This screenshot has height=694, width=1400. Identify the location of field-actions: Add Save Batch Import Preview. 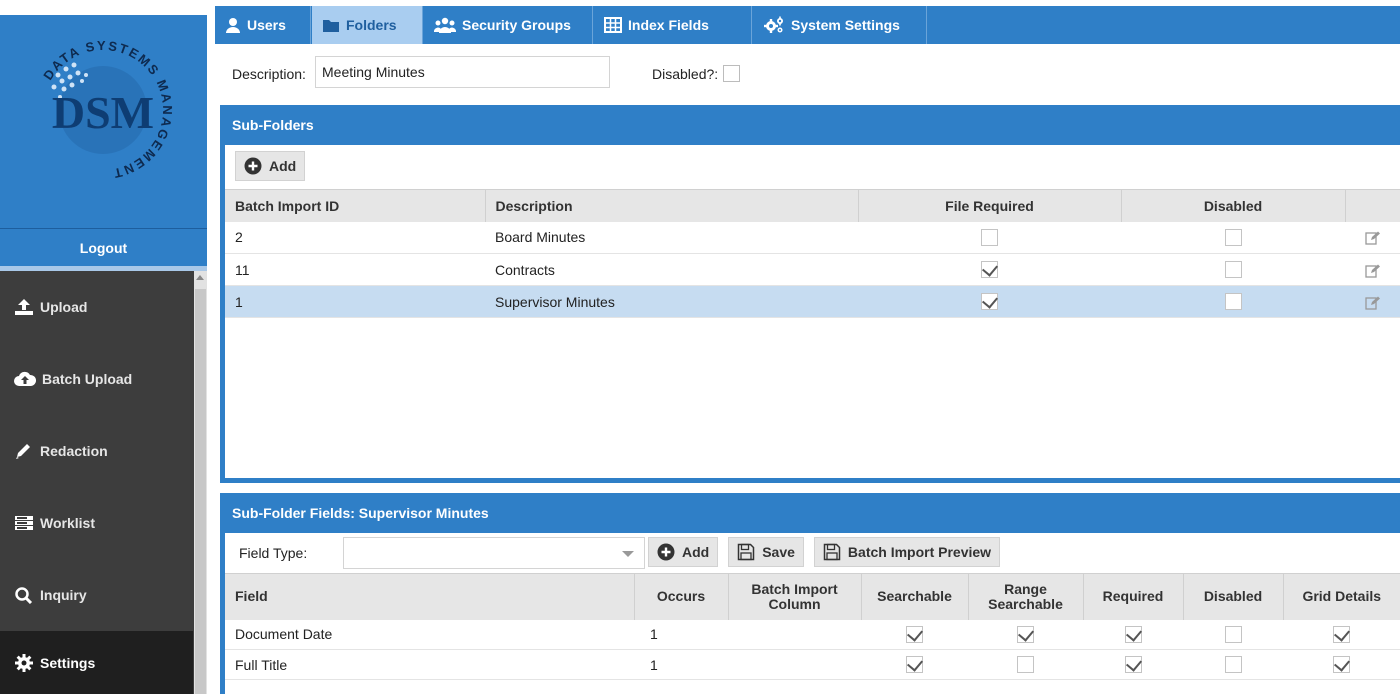
(824, 552).